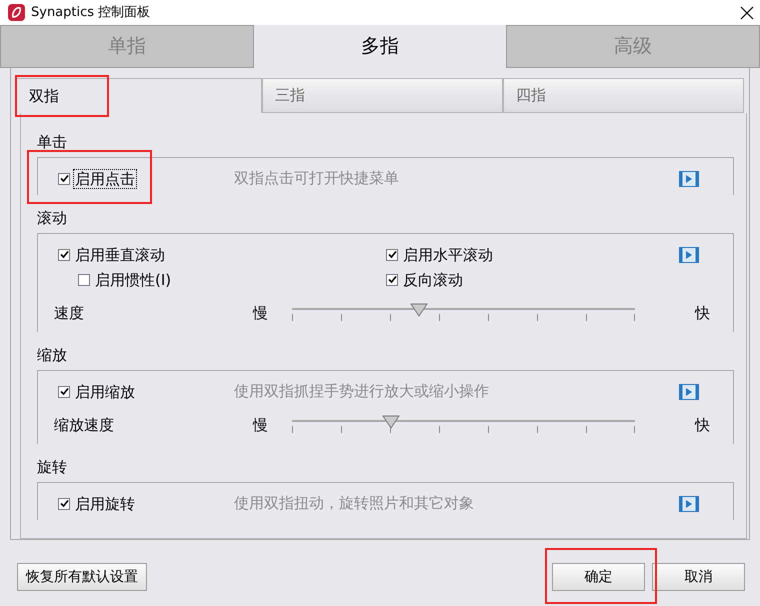  What do you see at coordinates (120, 255) in the screenshot?
I see `checkbox-label: 启用垂直滚动` at bounding box center [120, 255].